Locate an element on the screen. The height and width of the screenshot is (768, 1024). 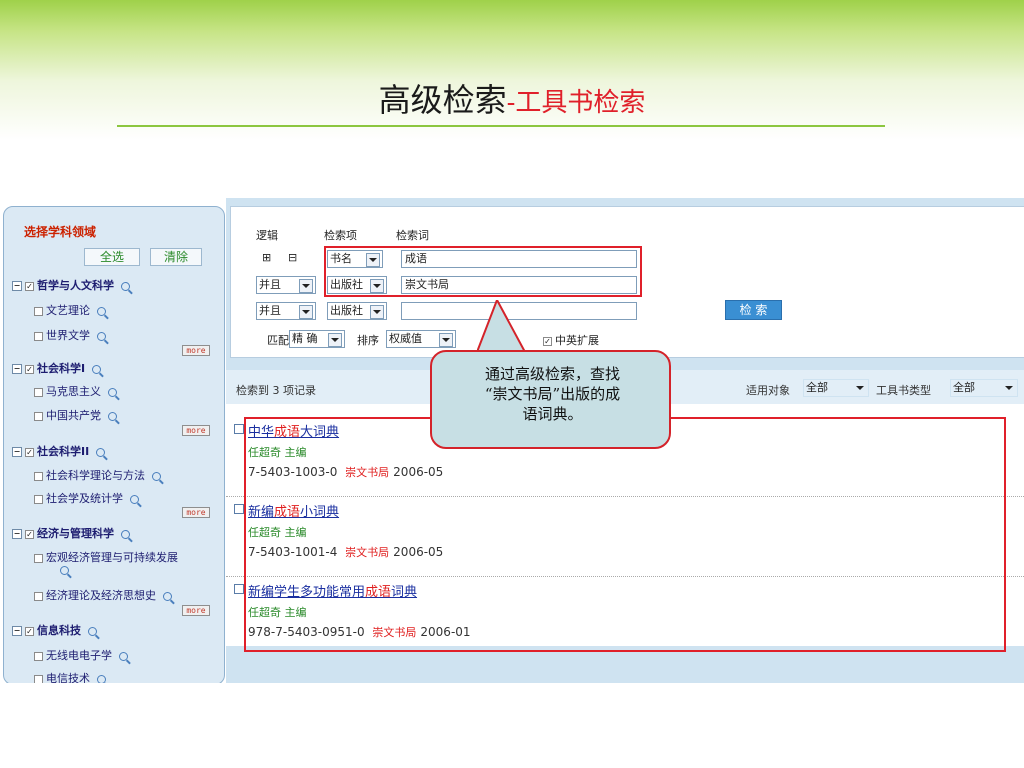
callout-line: 通过高级检索，查找 is located at coordinates (552, 374).